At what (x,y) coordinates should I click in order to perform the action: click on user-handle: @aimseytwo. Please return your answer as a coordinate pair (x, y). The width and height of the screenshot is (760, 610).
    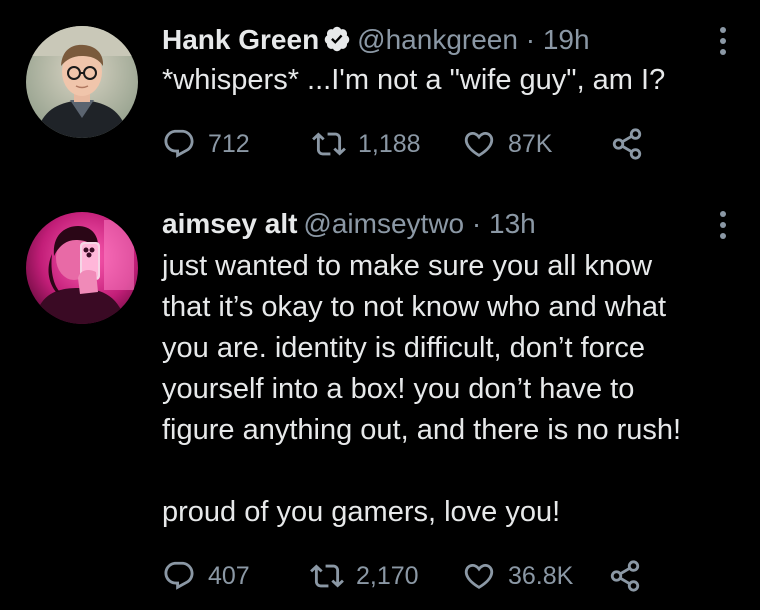
    Looking at the image, I should click on (383, 223).